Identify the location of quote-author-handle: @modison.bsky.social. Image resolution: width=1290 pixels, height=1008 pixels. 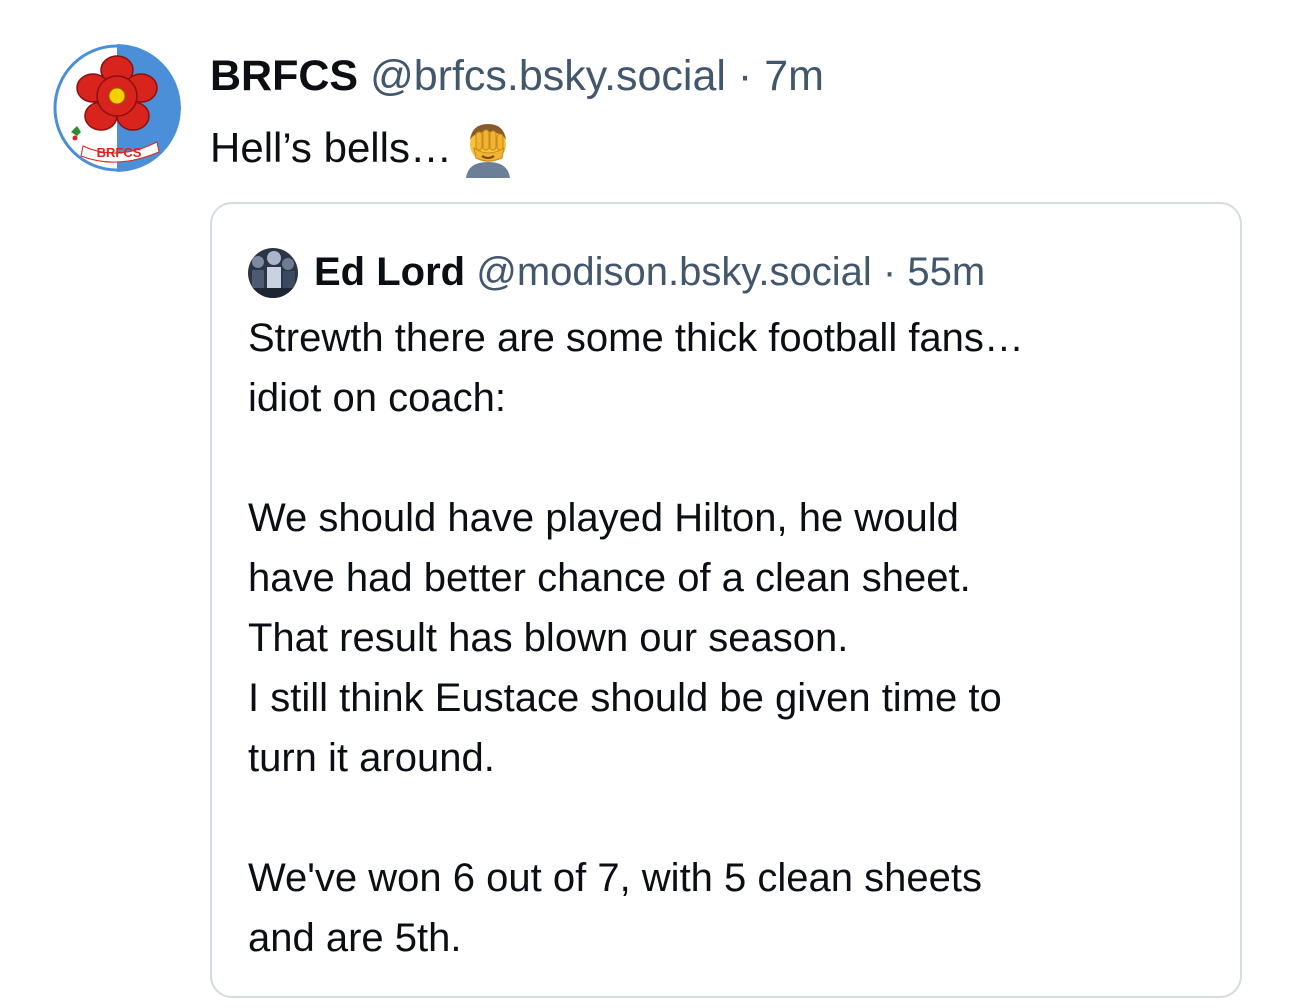
(674, 272).